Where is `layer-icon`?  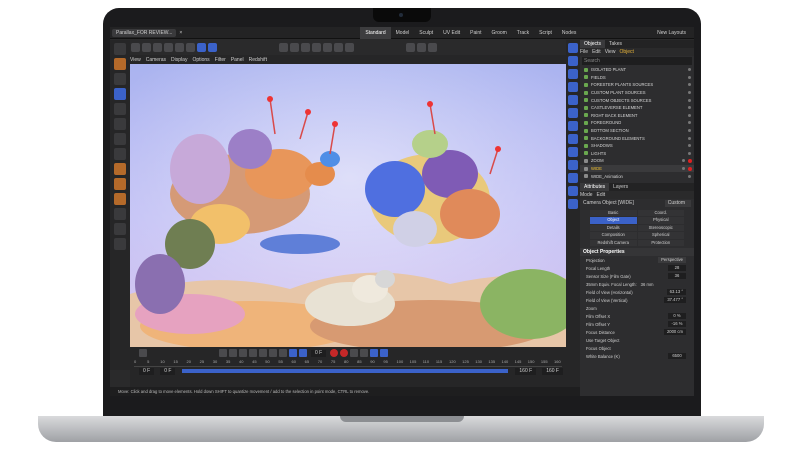 layer-icon is located at coordinates (573, 61).